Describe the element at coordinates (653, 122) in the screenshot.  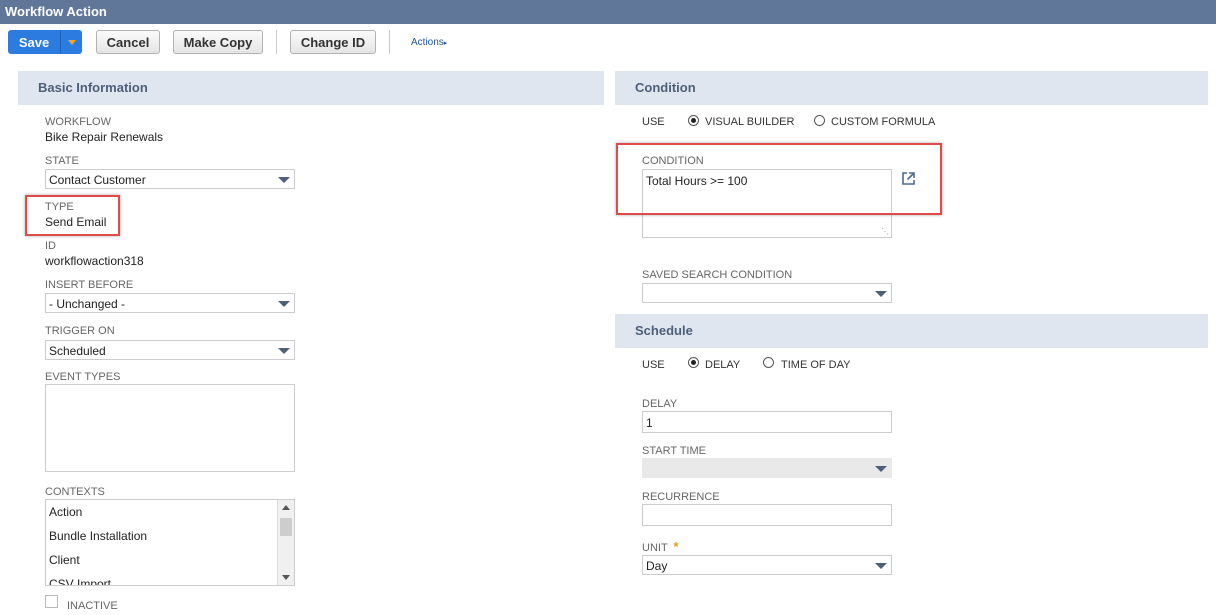
I see `condition-use-label: USE` at that location.